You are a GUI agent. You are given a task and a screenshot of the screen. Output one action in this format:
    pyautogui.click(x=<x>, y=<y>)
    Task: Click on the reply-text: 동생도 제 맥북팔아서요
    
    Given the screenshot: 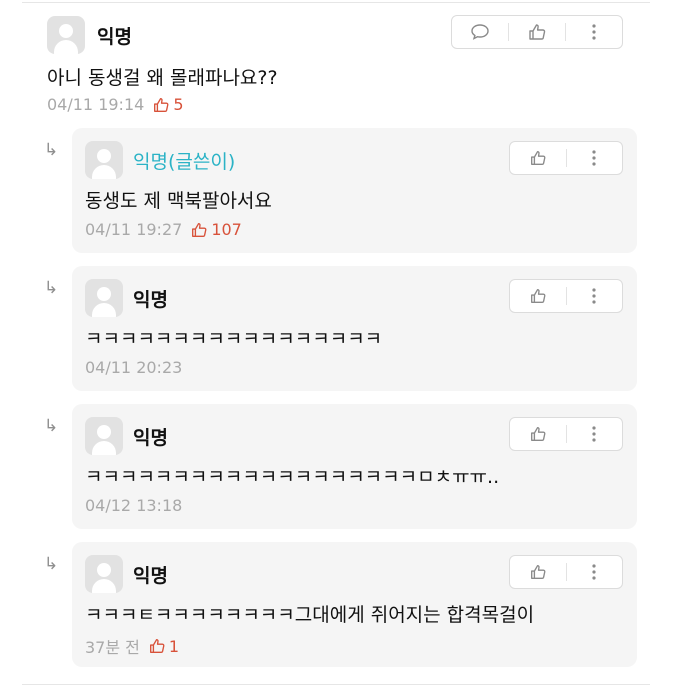 What is the action you would take?
    pyautogui.click(x=178, y=201)
    